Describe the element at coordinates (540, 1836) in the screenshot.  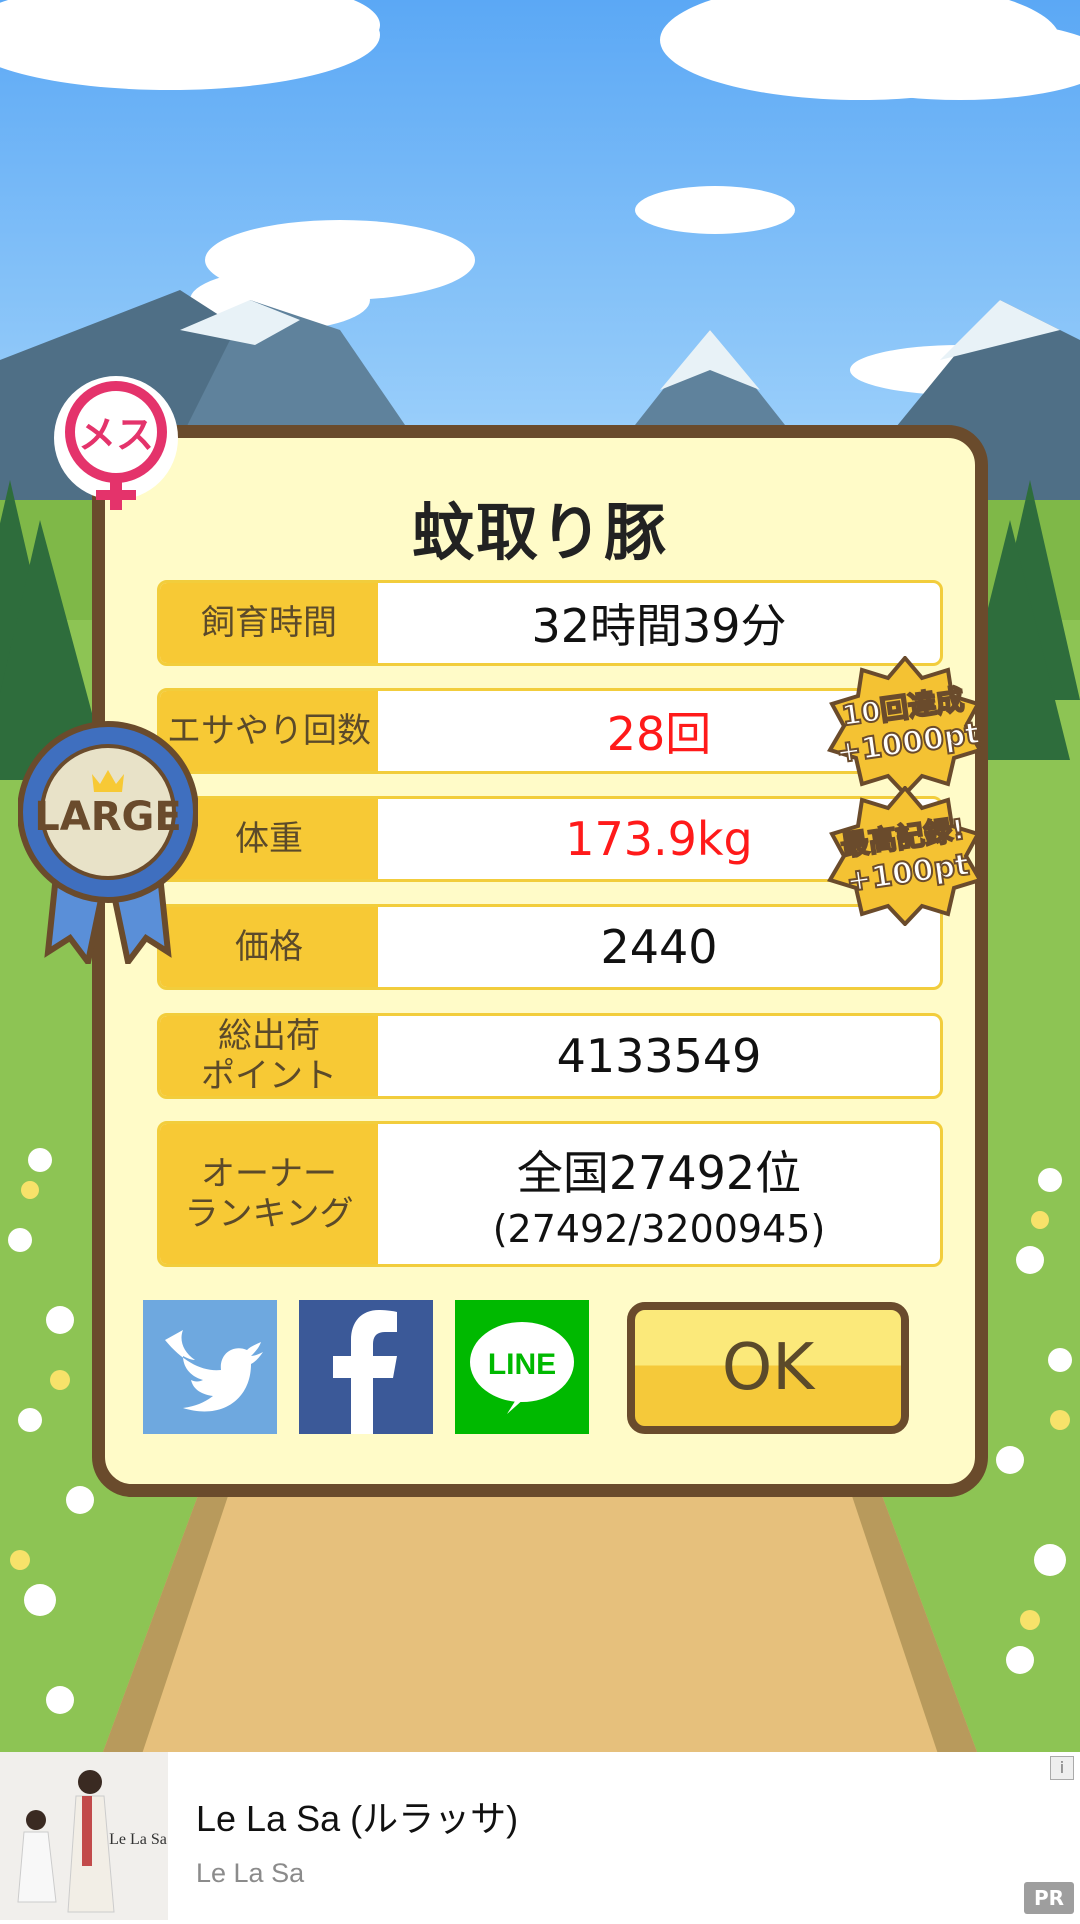
I see `ad-banner: Le La Sa Le La Sa (ルラッサ) Le La Sa i PR` at that location.